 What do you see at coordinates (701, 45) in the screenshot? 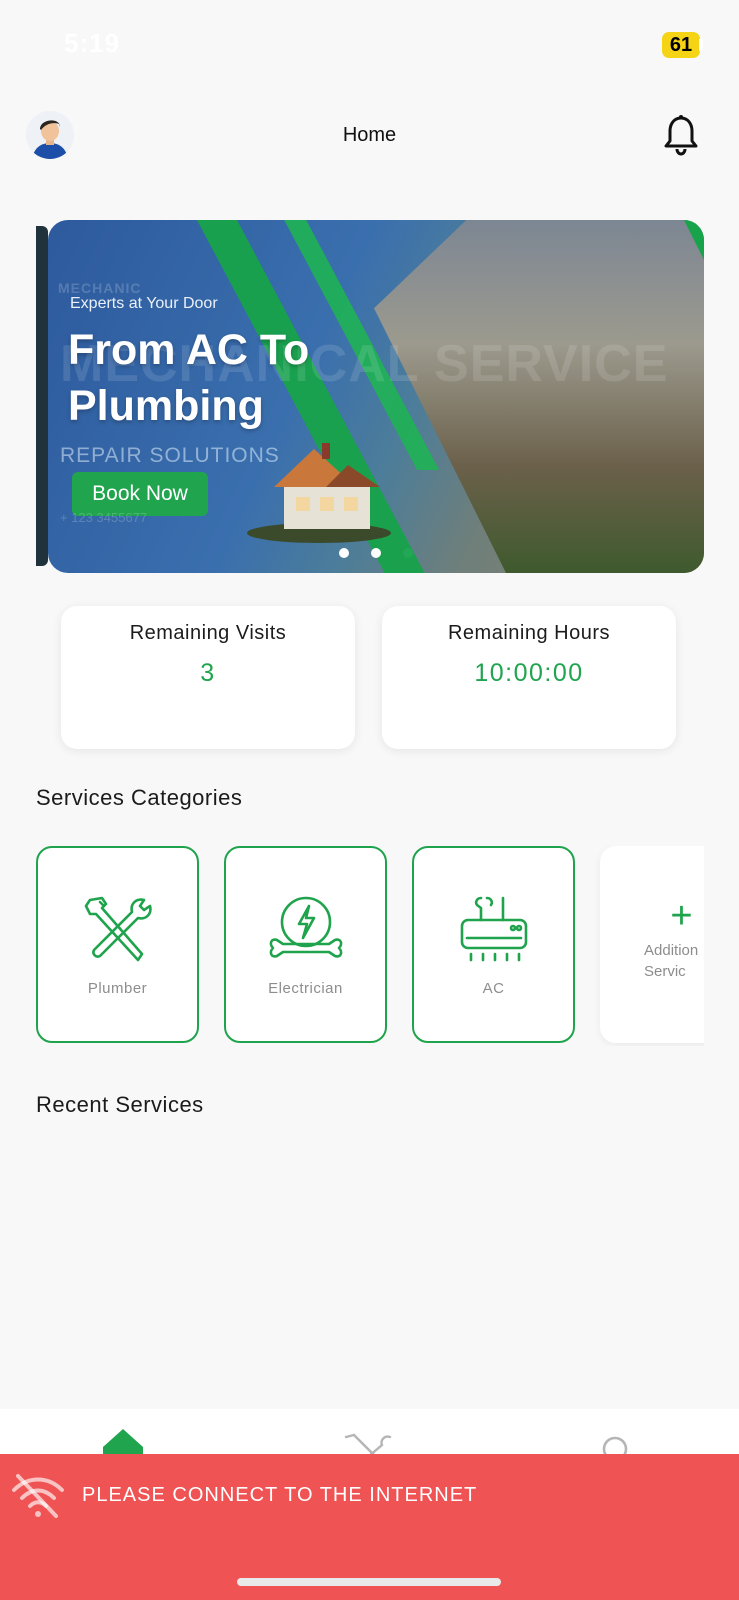
I see `battery-tip` at bounding box center [701, 45].